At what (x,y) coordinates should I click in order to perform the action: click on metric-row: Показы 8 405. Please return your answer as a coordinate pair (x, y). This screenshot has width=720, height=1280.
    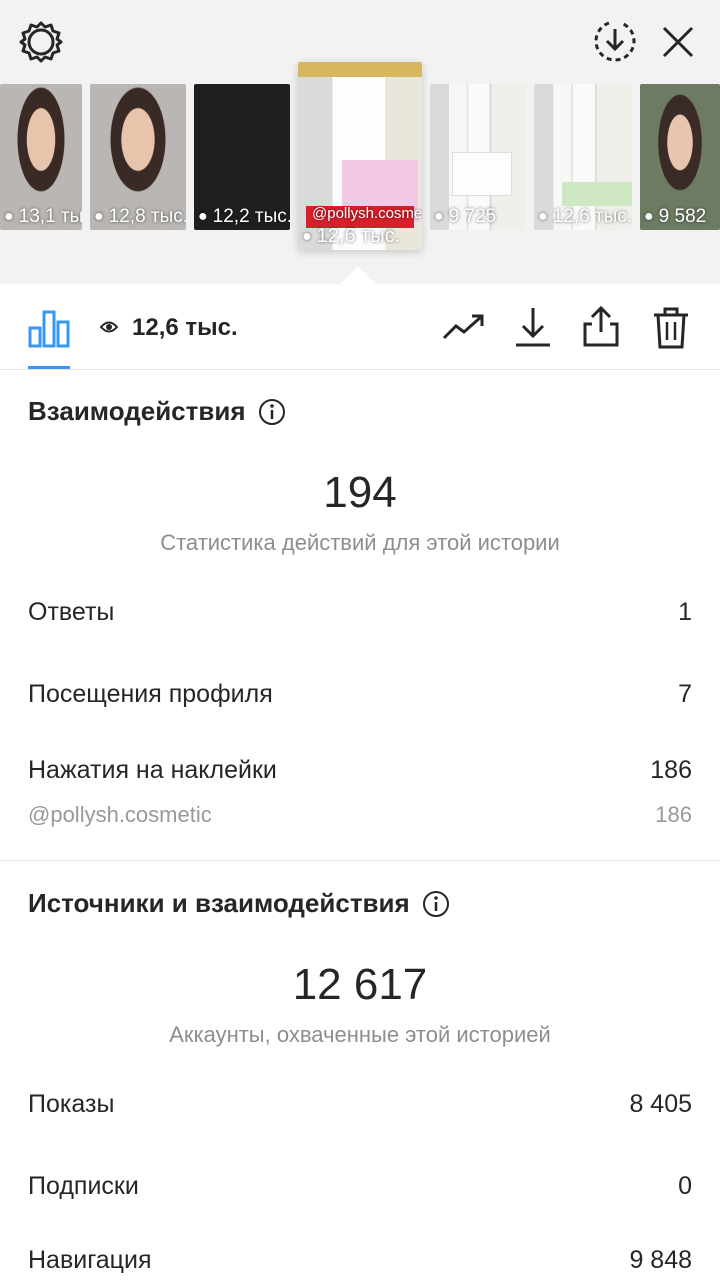
    Looking at the image, I should click on (360, 1104).